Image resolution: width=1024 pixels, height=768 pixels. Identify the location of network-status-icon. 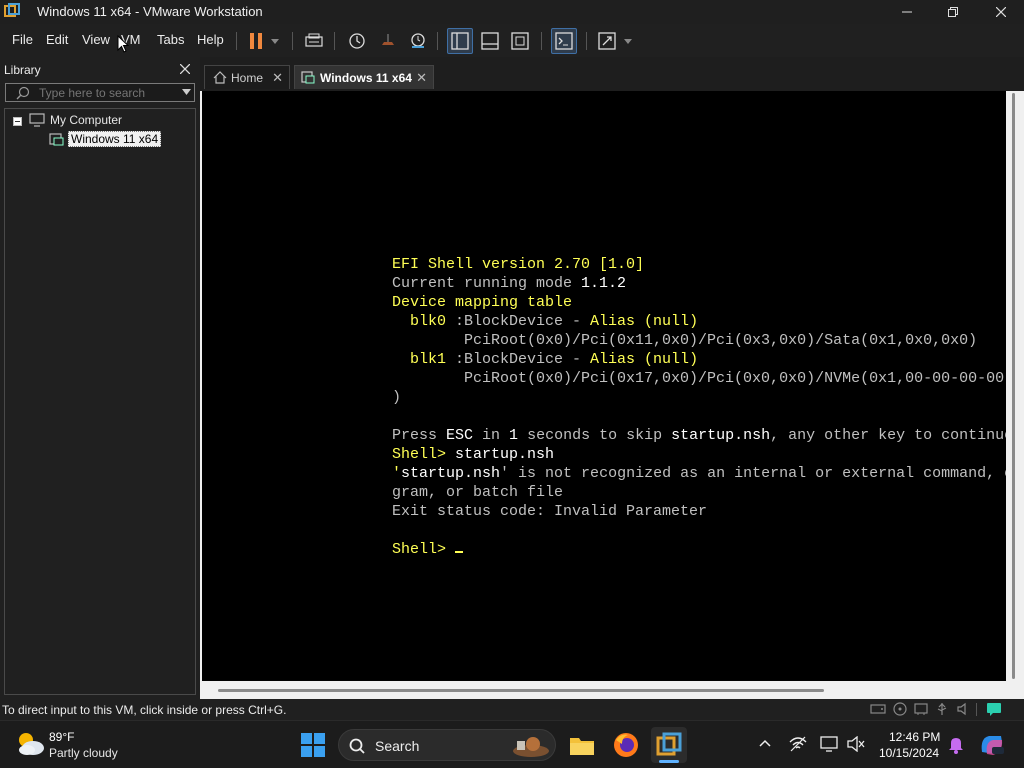
(798, 744).